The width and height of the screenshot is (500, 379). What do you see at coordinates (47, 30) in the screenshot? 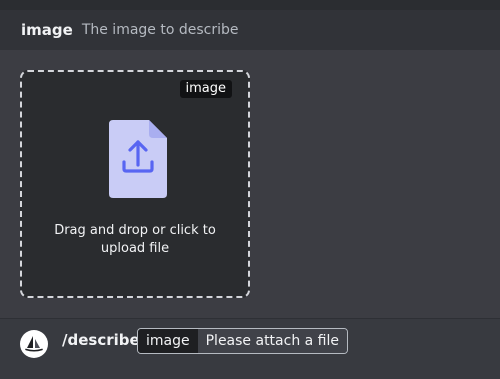
I see `option-name: image` at bounding box center [47, 30].